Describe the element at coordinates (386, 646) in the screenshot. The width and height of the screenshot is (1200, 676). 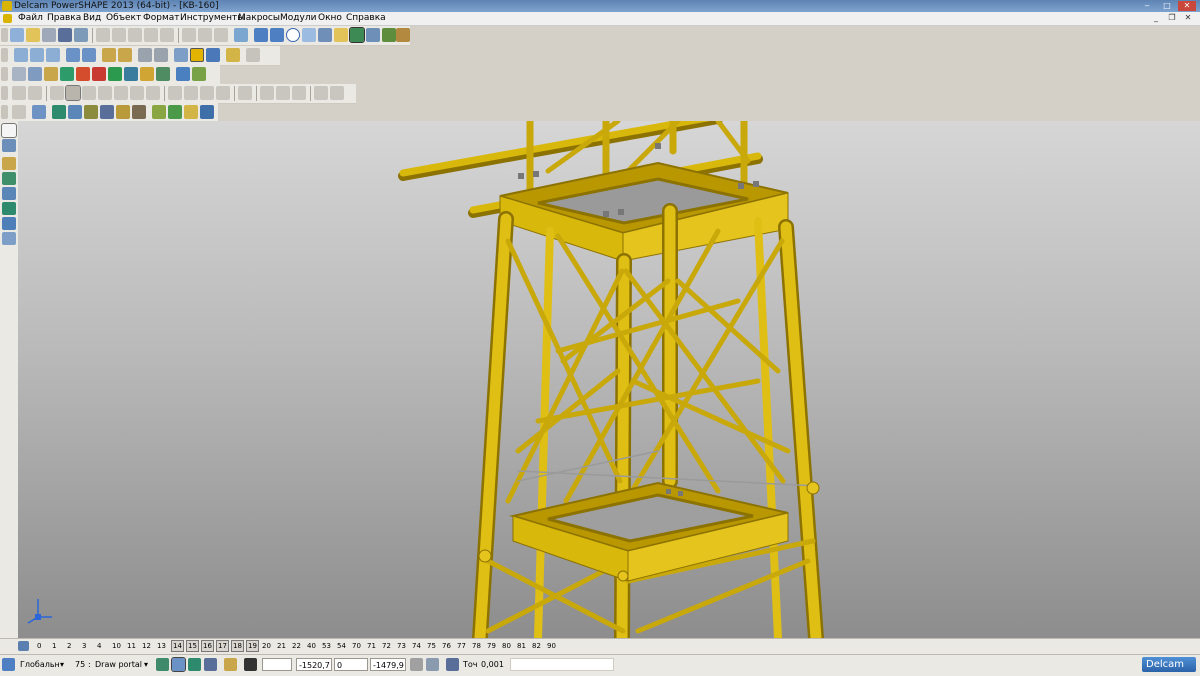
I see `level-72: 72` at that location.